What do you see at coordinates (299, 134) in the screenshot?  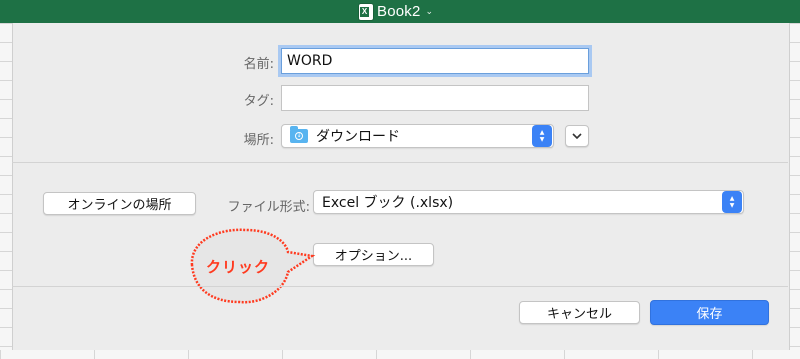 I see `downloads-folder-icon: ↓` at bounding box center [299, 134].